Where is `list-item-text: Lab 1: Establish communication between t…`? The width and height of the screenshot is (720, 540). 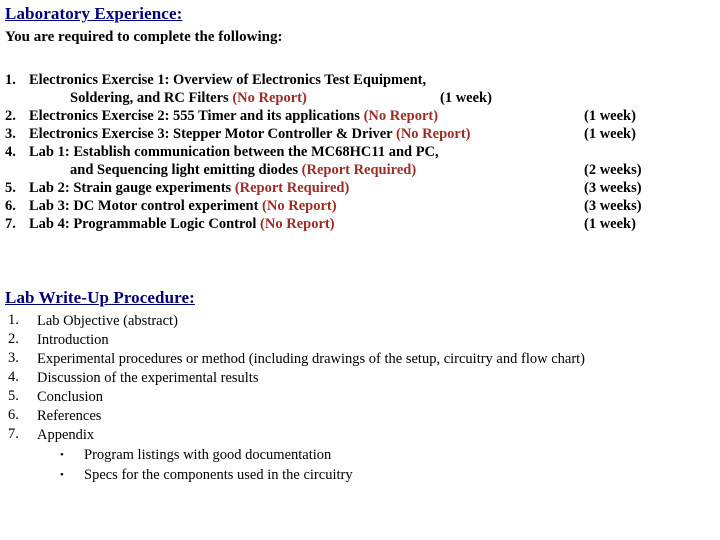 list-item-text: Lab 1: Establish communication between t… is located at coordinates (234, 152).